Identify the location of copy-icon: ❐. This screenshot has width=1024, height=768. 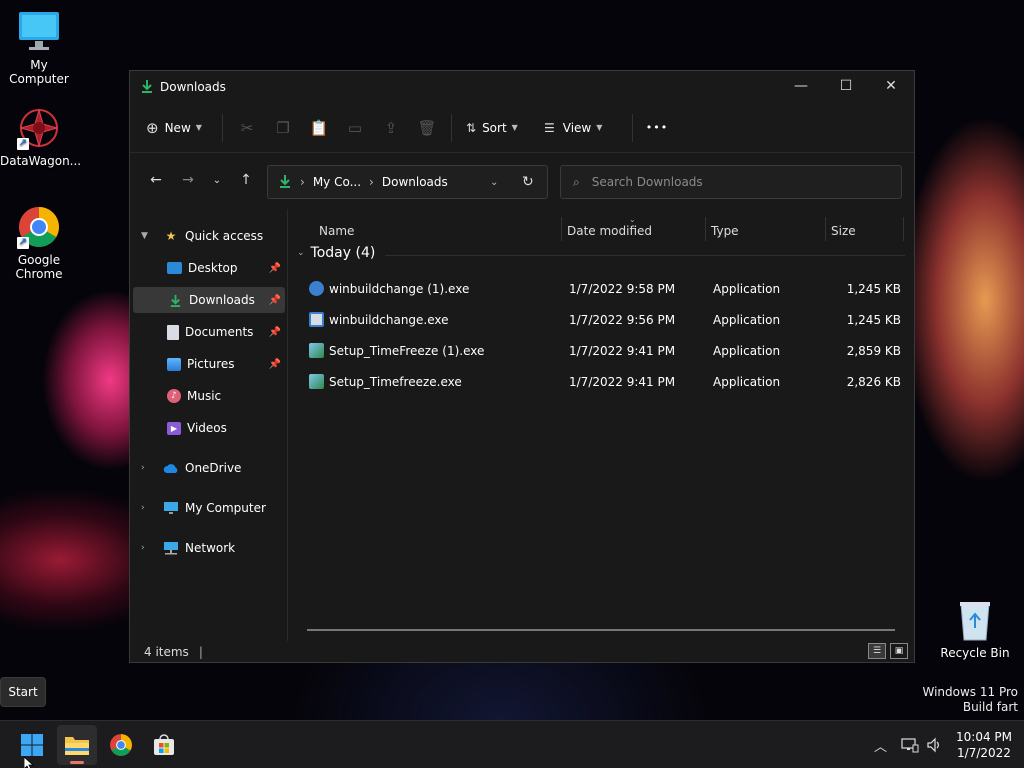
(283, 128).